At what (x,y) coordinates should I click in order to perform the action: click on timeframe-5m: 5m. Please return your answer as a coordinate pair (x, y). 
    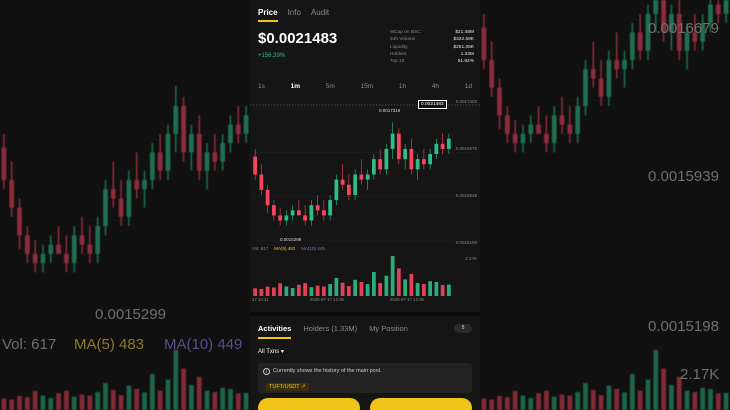
    Looking at the image, I should click on (330, 86).